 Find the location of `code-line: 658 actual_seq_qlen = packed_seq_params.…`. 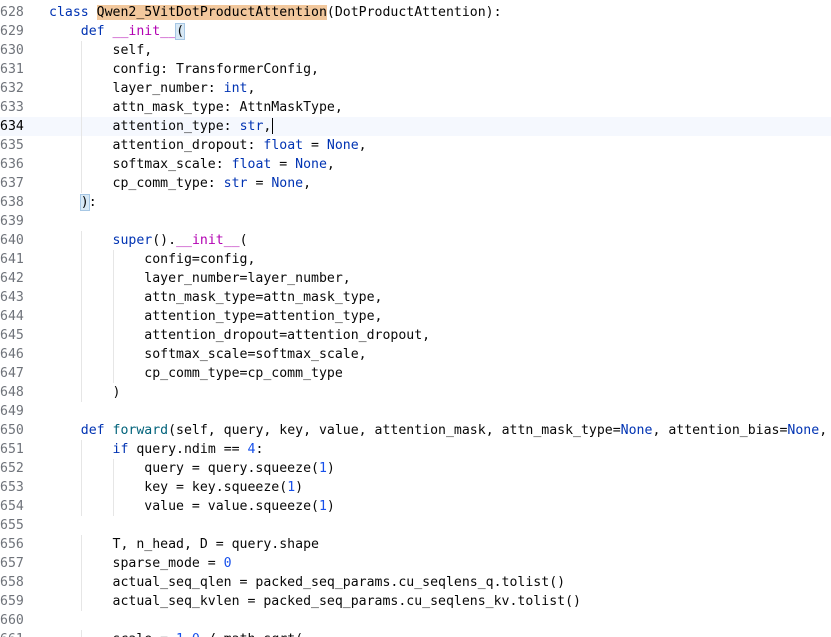

code-line: 658 actual_seq_qlen = packed_seq_params.… is located at coordinates (415, 582).